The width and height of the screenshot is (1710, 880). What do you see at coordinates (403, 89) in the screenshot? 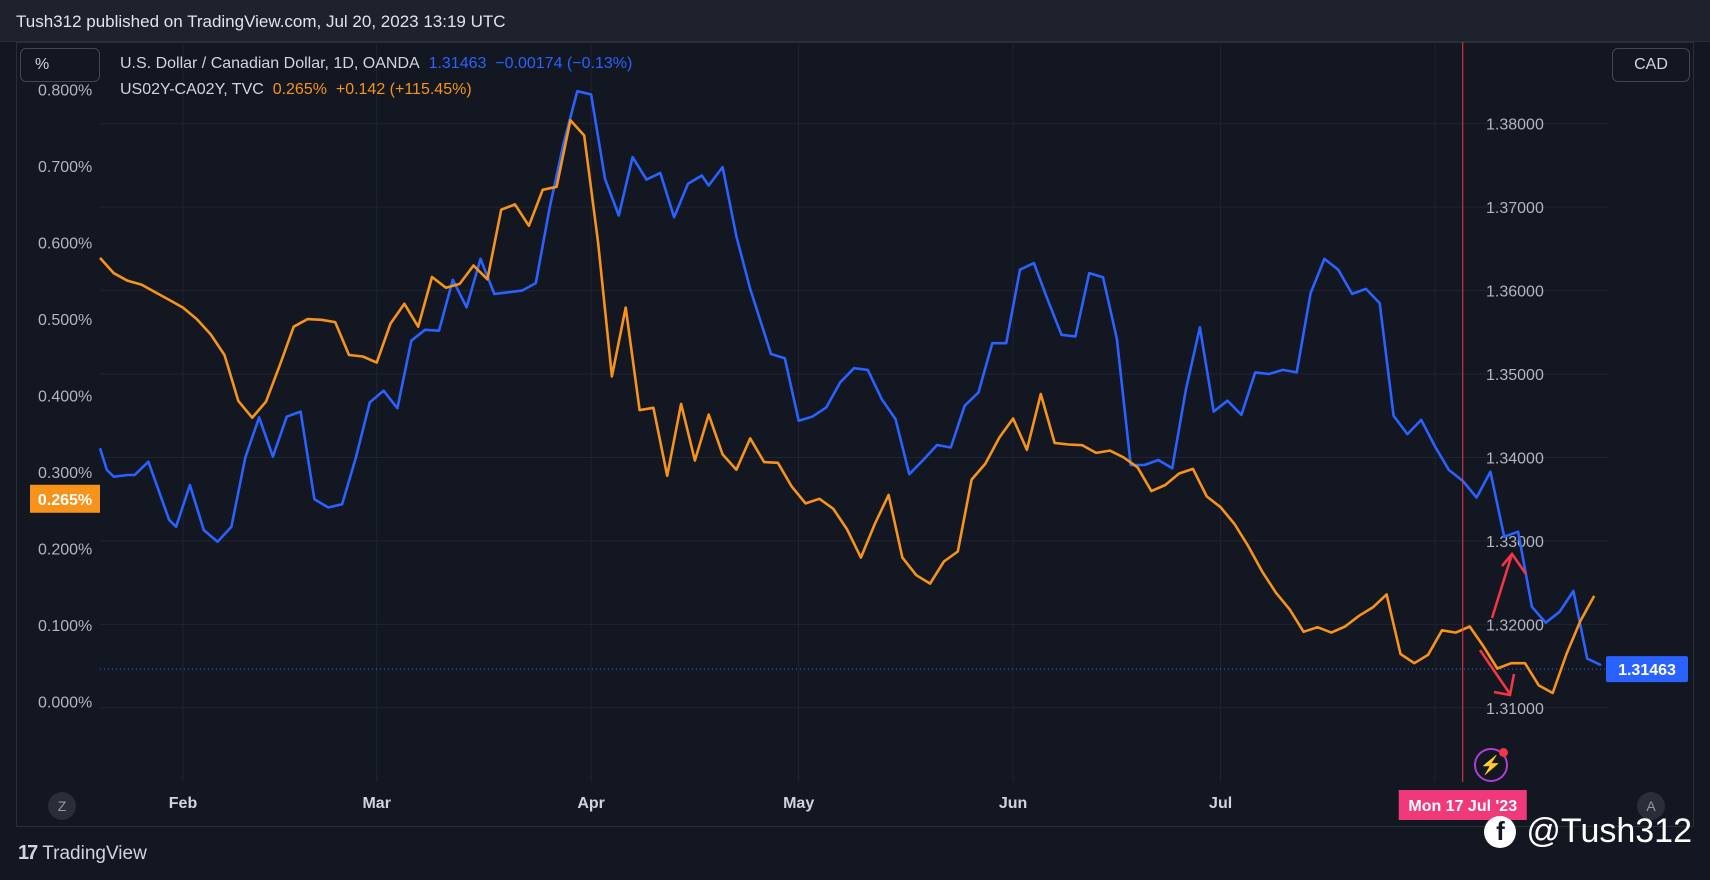
I see `legend-series-2-change: +0.142 (+115.45%)` at bounding box center [403, 89].